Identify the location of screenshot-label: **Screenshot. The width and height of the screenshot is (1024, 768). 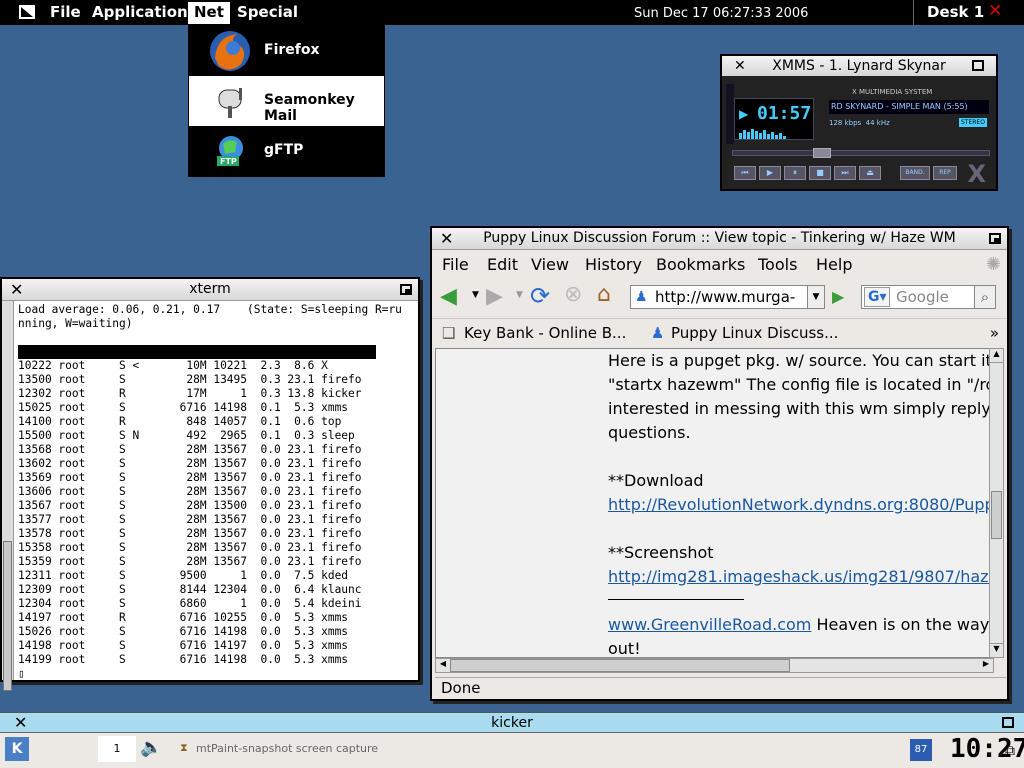
(661, 552).